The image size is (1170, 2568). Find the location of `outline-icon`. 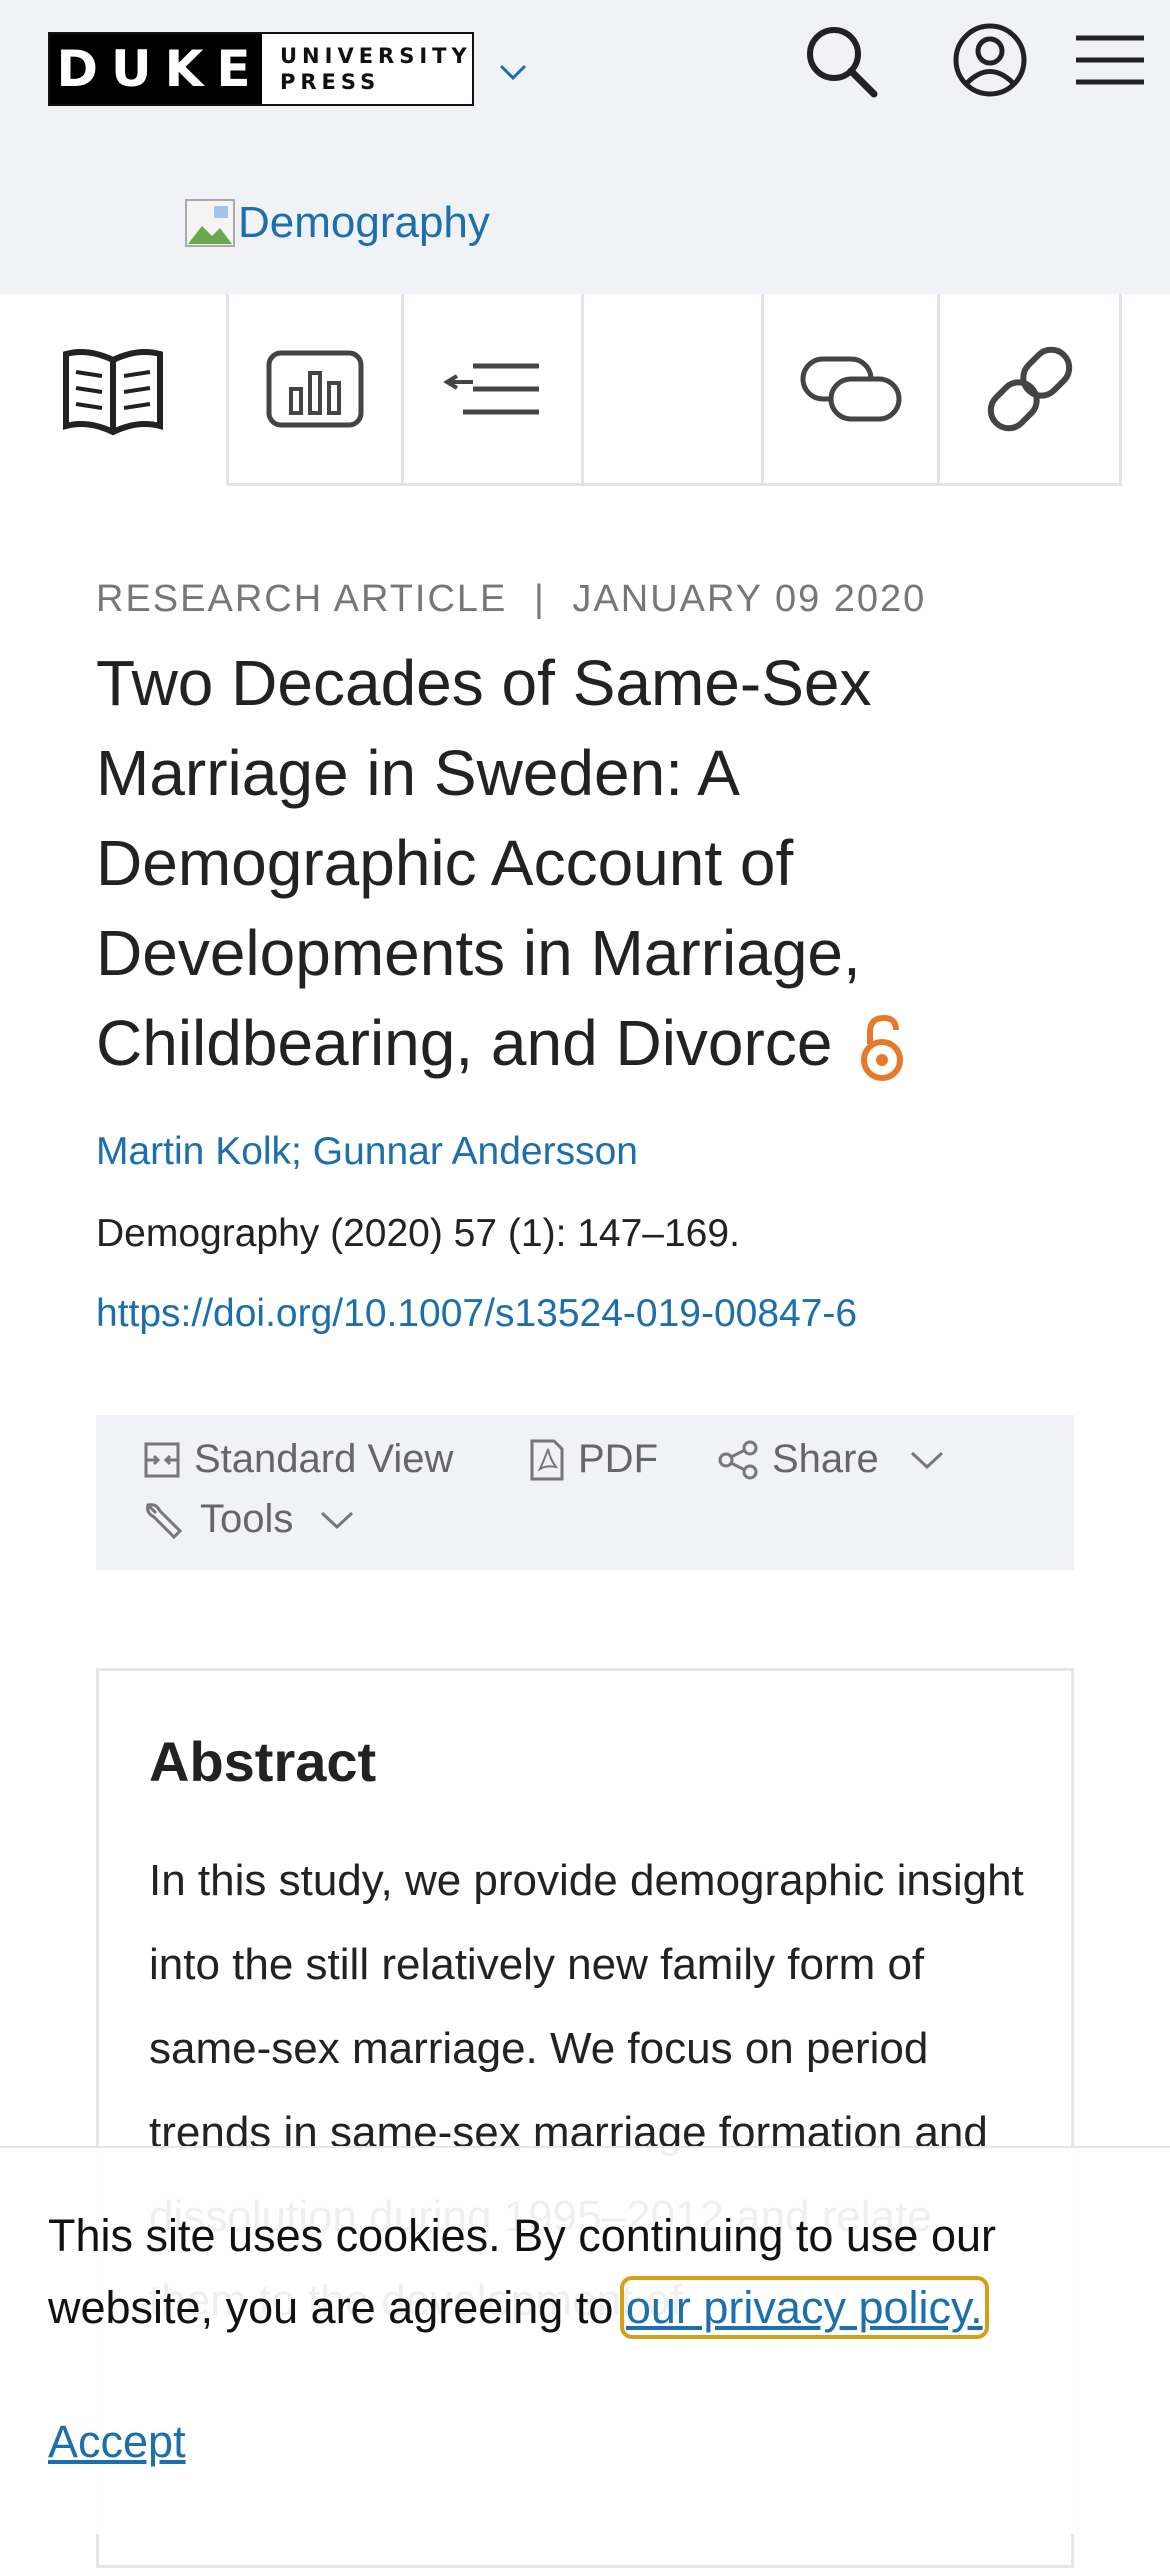

outline-icon is located at coordinates (490, 388).